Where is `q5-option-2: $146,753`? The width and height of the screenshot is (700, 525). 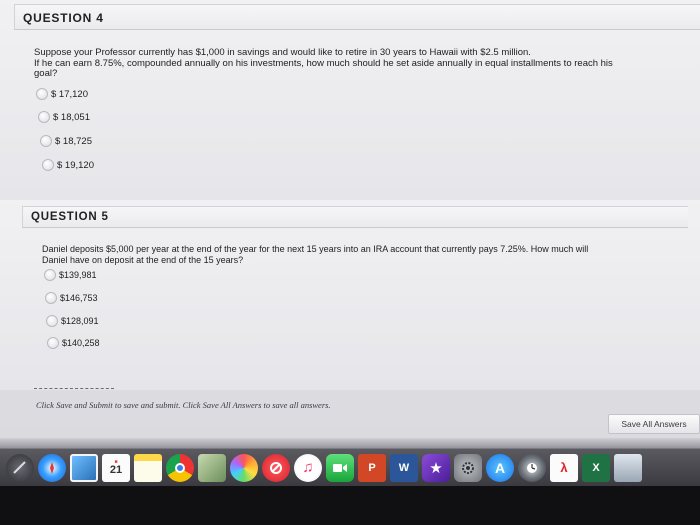
q5-option-2: $146,753 is located at coordinates (71, 298).